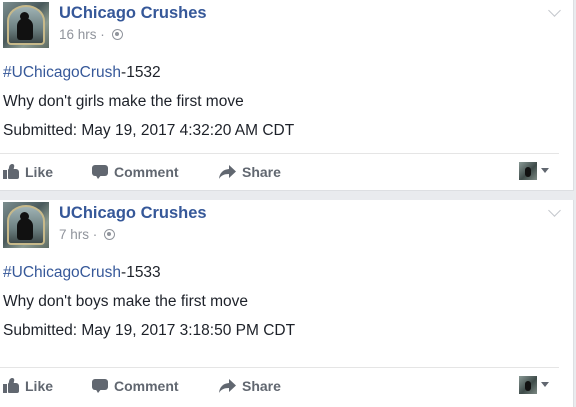  Describe the element at coordinates (78, 34) in the screenshot. I see `post-timestamp: 16 hrs` at that location.